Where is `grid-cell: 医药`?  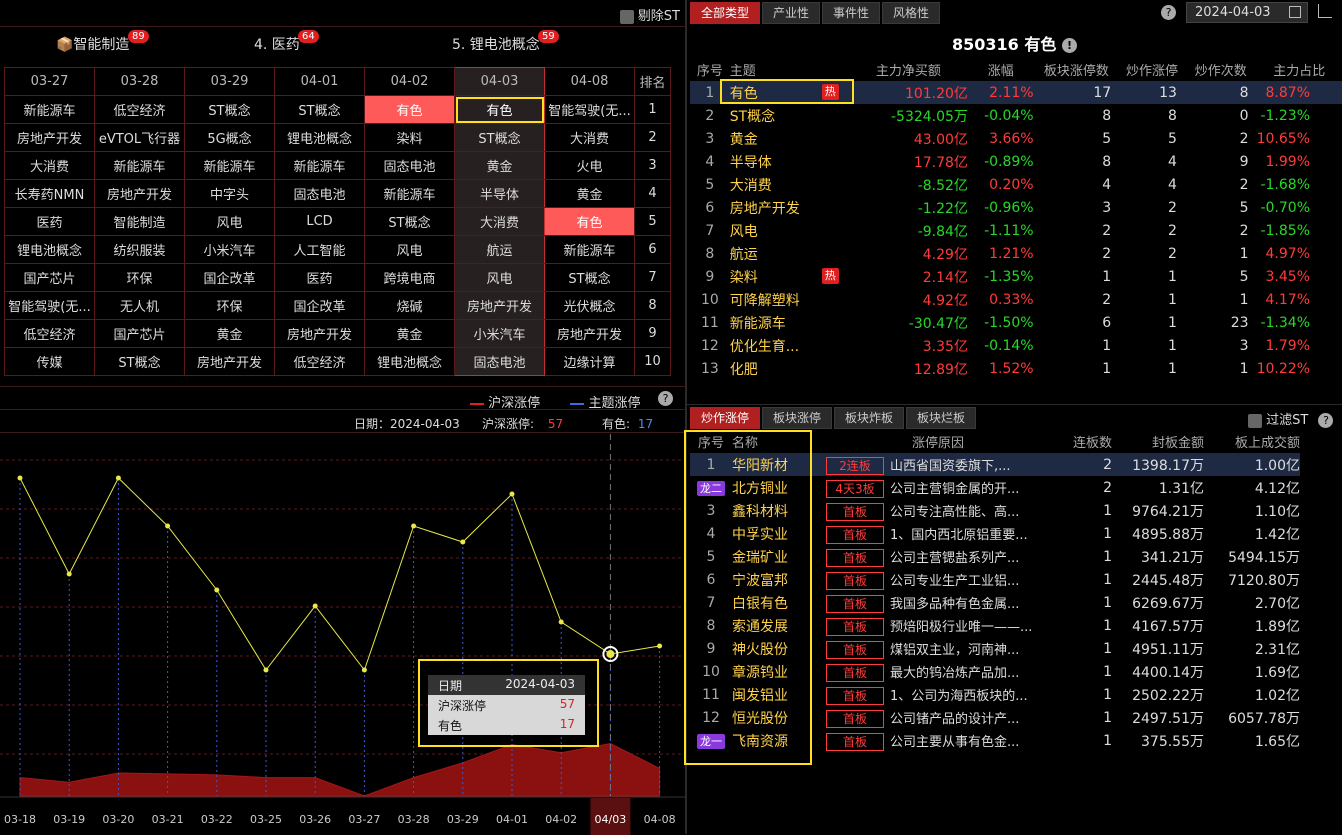 grid-cell: 医药 is located at coordinates (319, 277).